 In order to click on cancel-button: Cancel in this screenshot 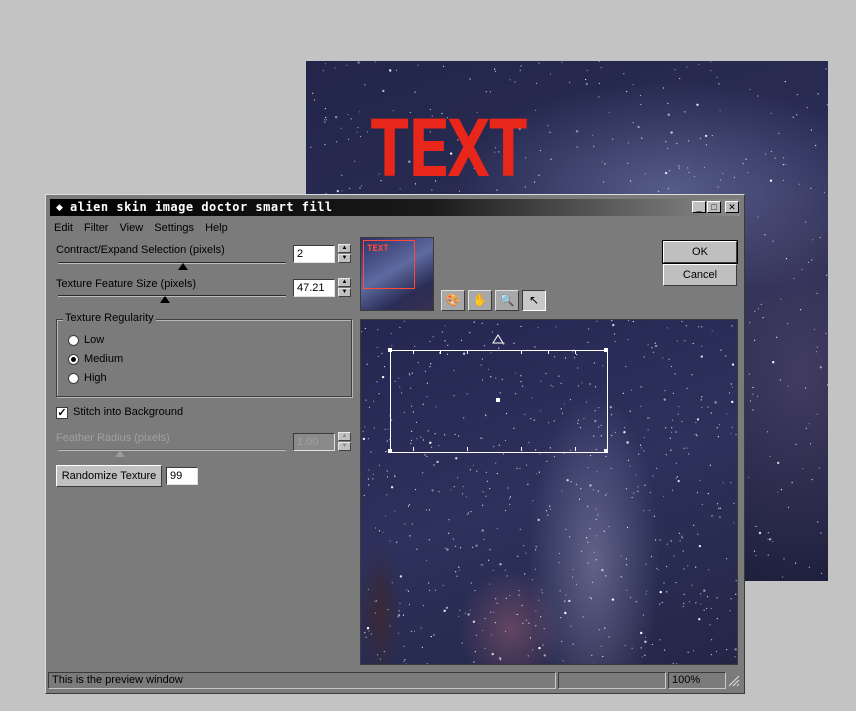, I will do `click(700, 275)`.